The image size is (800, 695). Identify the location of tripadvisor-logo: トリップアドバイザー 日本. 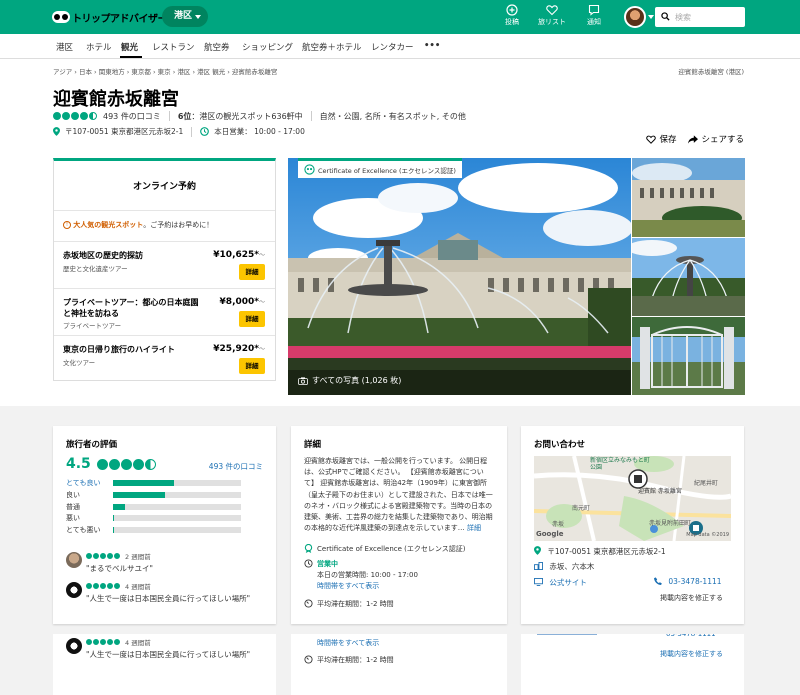
(116, 17).